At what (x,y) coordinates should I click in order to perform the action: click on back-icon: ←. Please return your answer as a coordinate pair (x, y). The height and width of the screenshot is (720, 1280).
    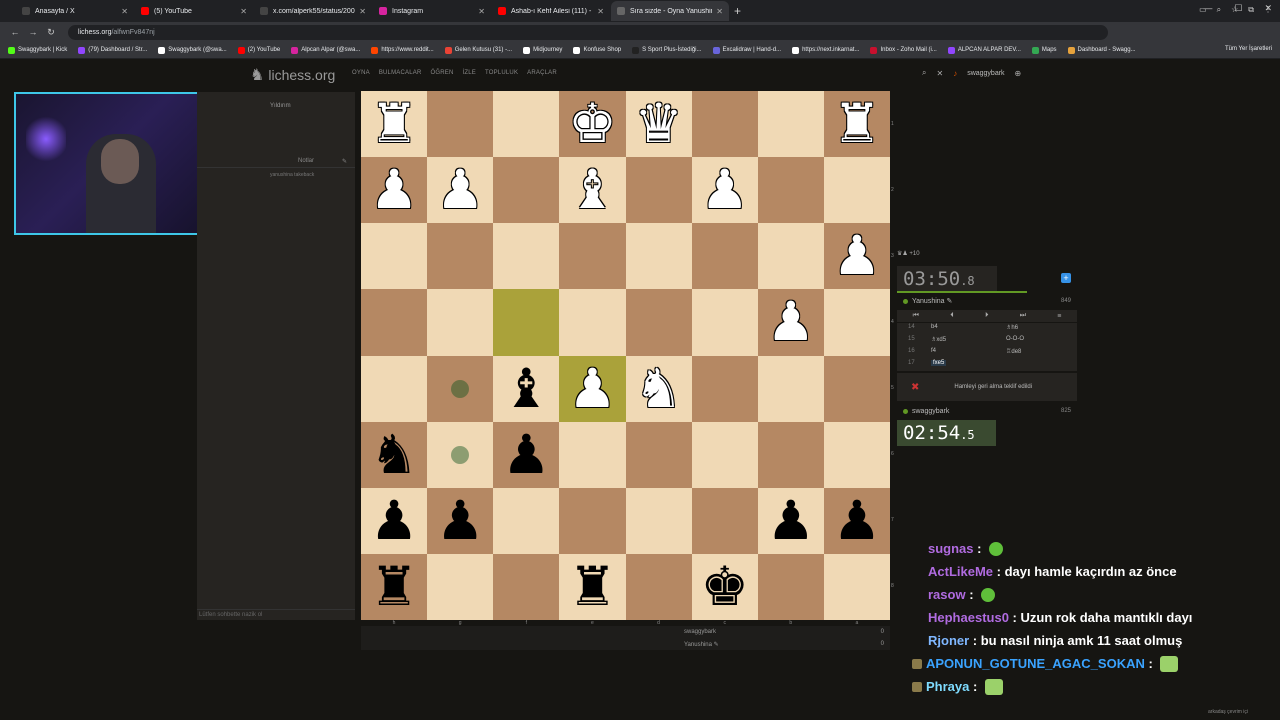
    Looking at the image, I should click on (15, 32).